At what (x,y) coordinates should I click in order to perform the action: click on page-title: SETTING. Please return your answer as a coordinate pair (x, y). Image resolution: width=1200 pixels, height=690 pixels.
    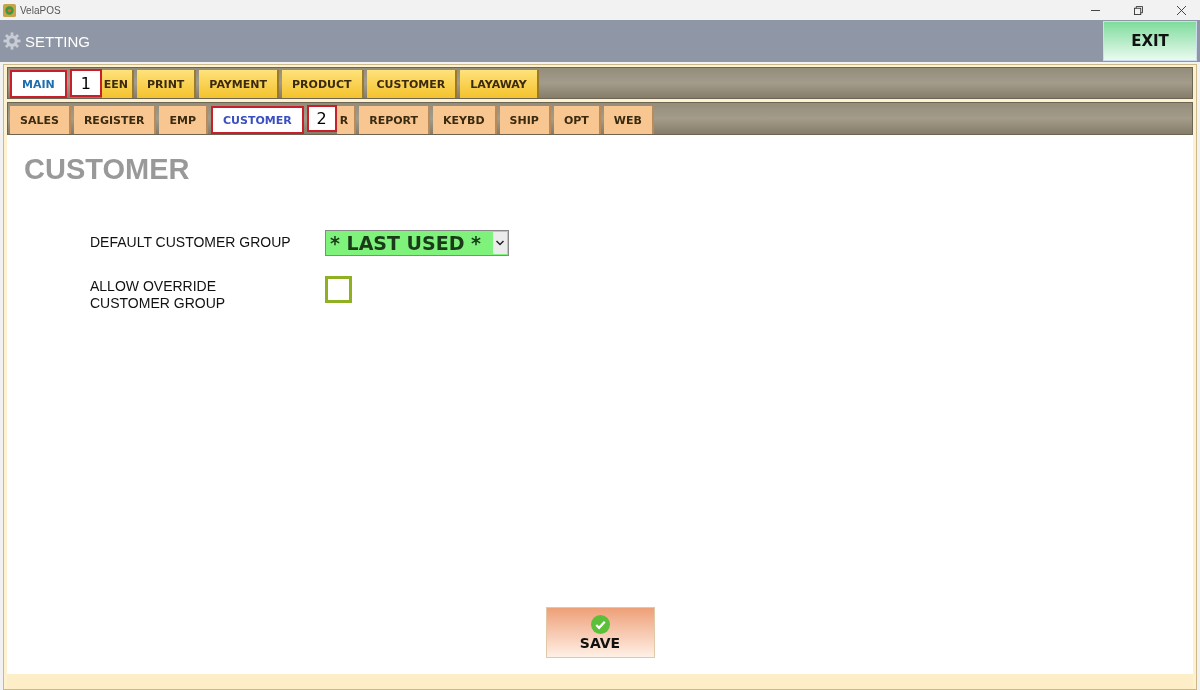
    Looking at the image, I should click on (57, 41).